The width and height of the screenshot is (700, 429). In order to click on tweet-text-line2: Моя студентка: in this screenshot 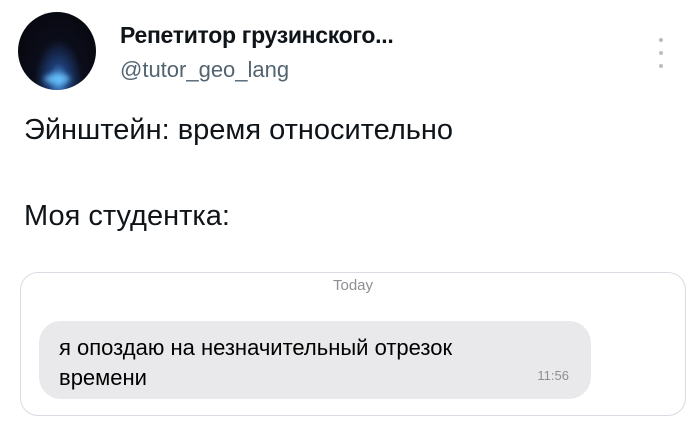, I will do `click(127, 216)`.